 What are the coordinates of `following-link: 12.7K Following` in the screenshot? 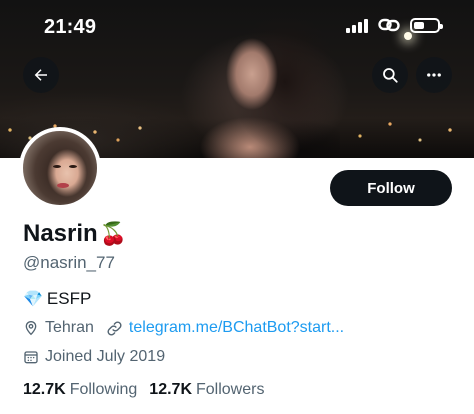 It's located at (80, 390).